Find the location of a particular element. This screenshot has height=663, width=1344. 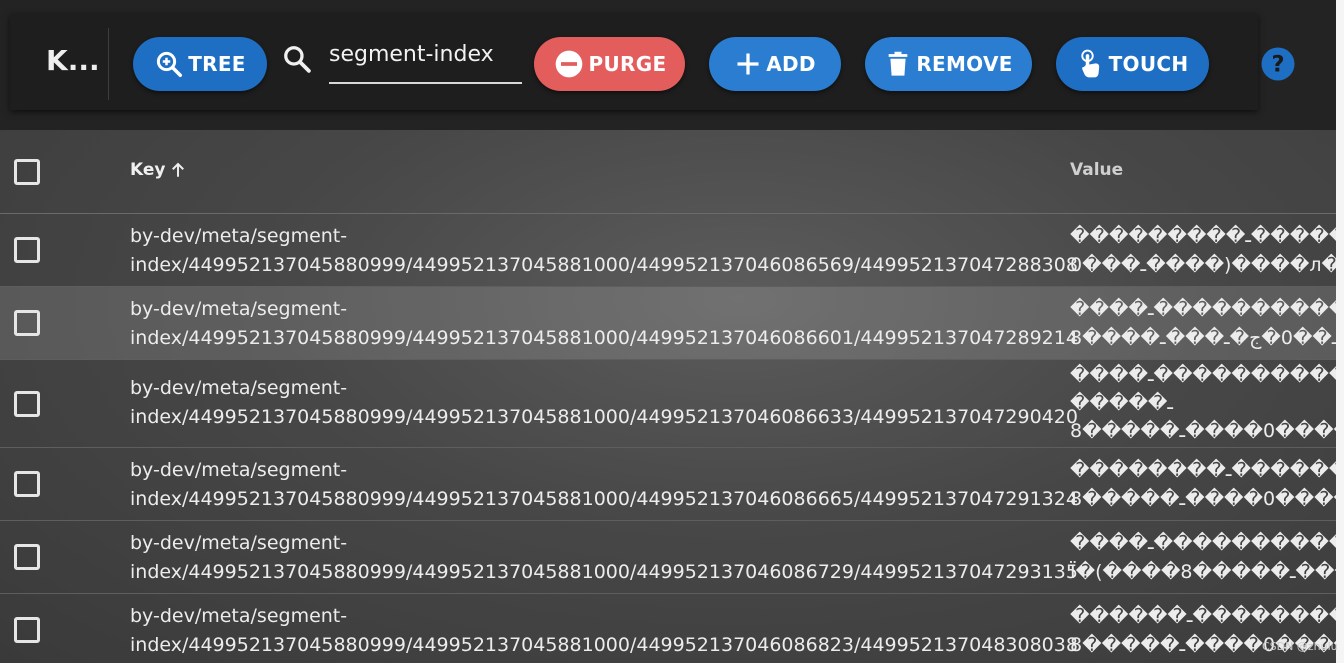

column-header-key-label: Key is located at coordinates (148, 170).